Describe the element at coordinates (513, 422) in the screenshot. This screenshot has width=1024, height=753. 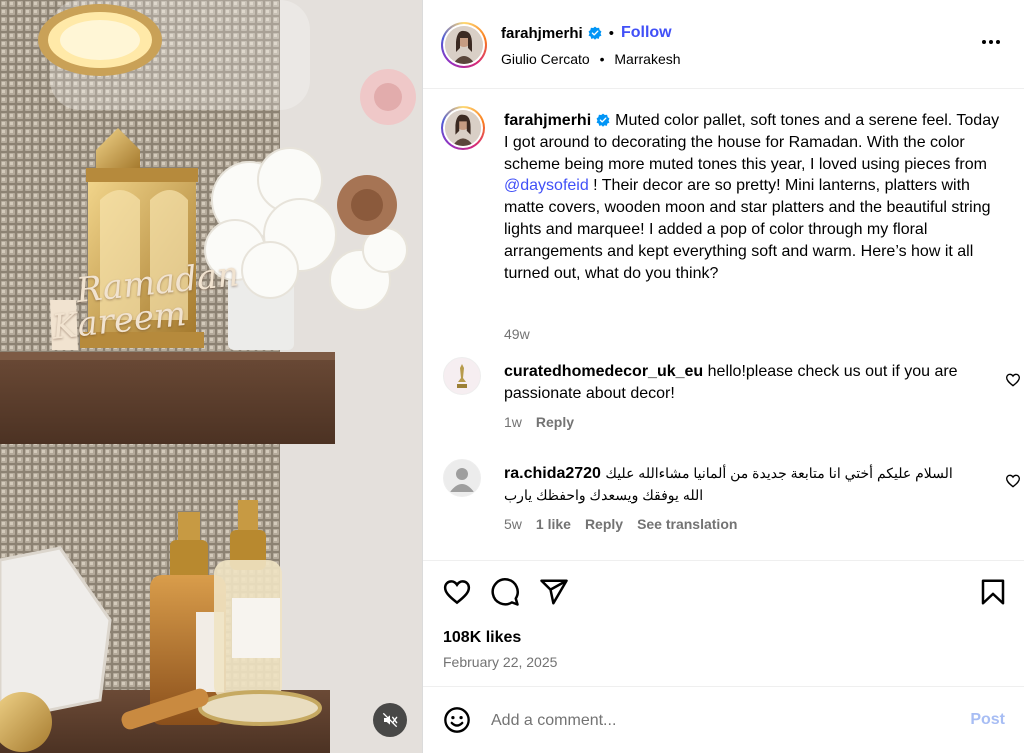
I see `comment-age: 1w` at that location.